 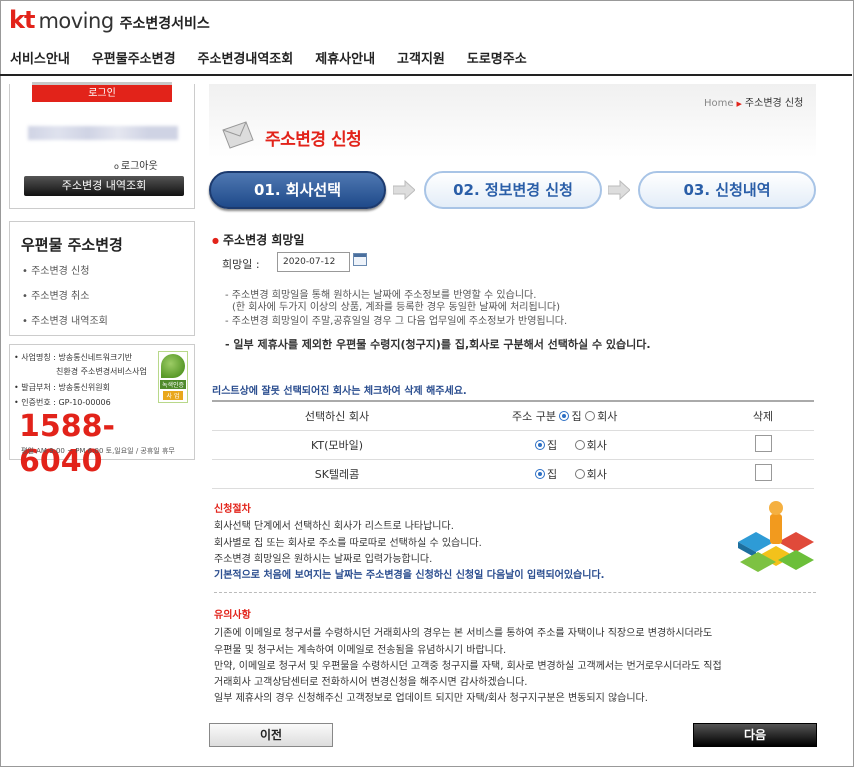 What do you see at coordinates (173, 384) in the screenshot?
I see `cert-badge-label: 녹색인증` at bounding box center [173, 384].